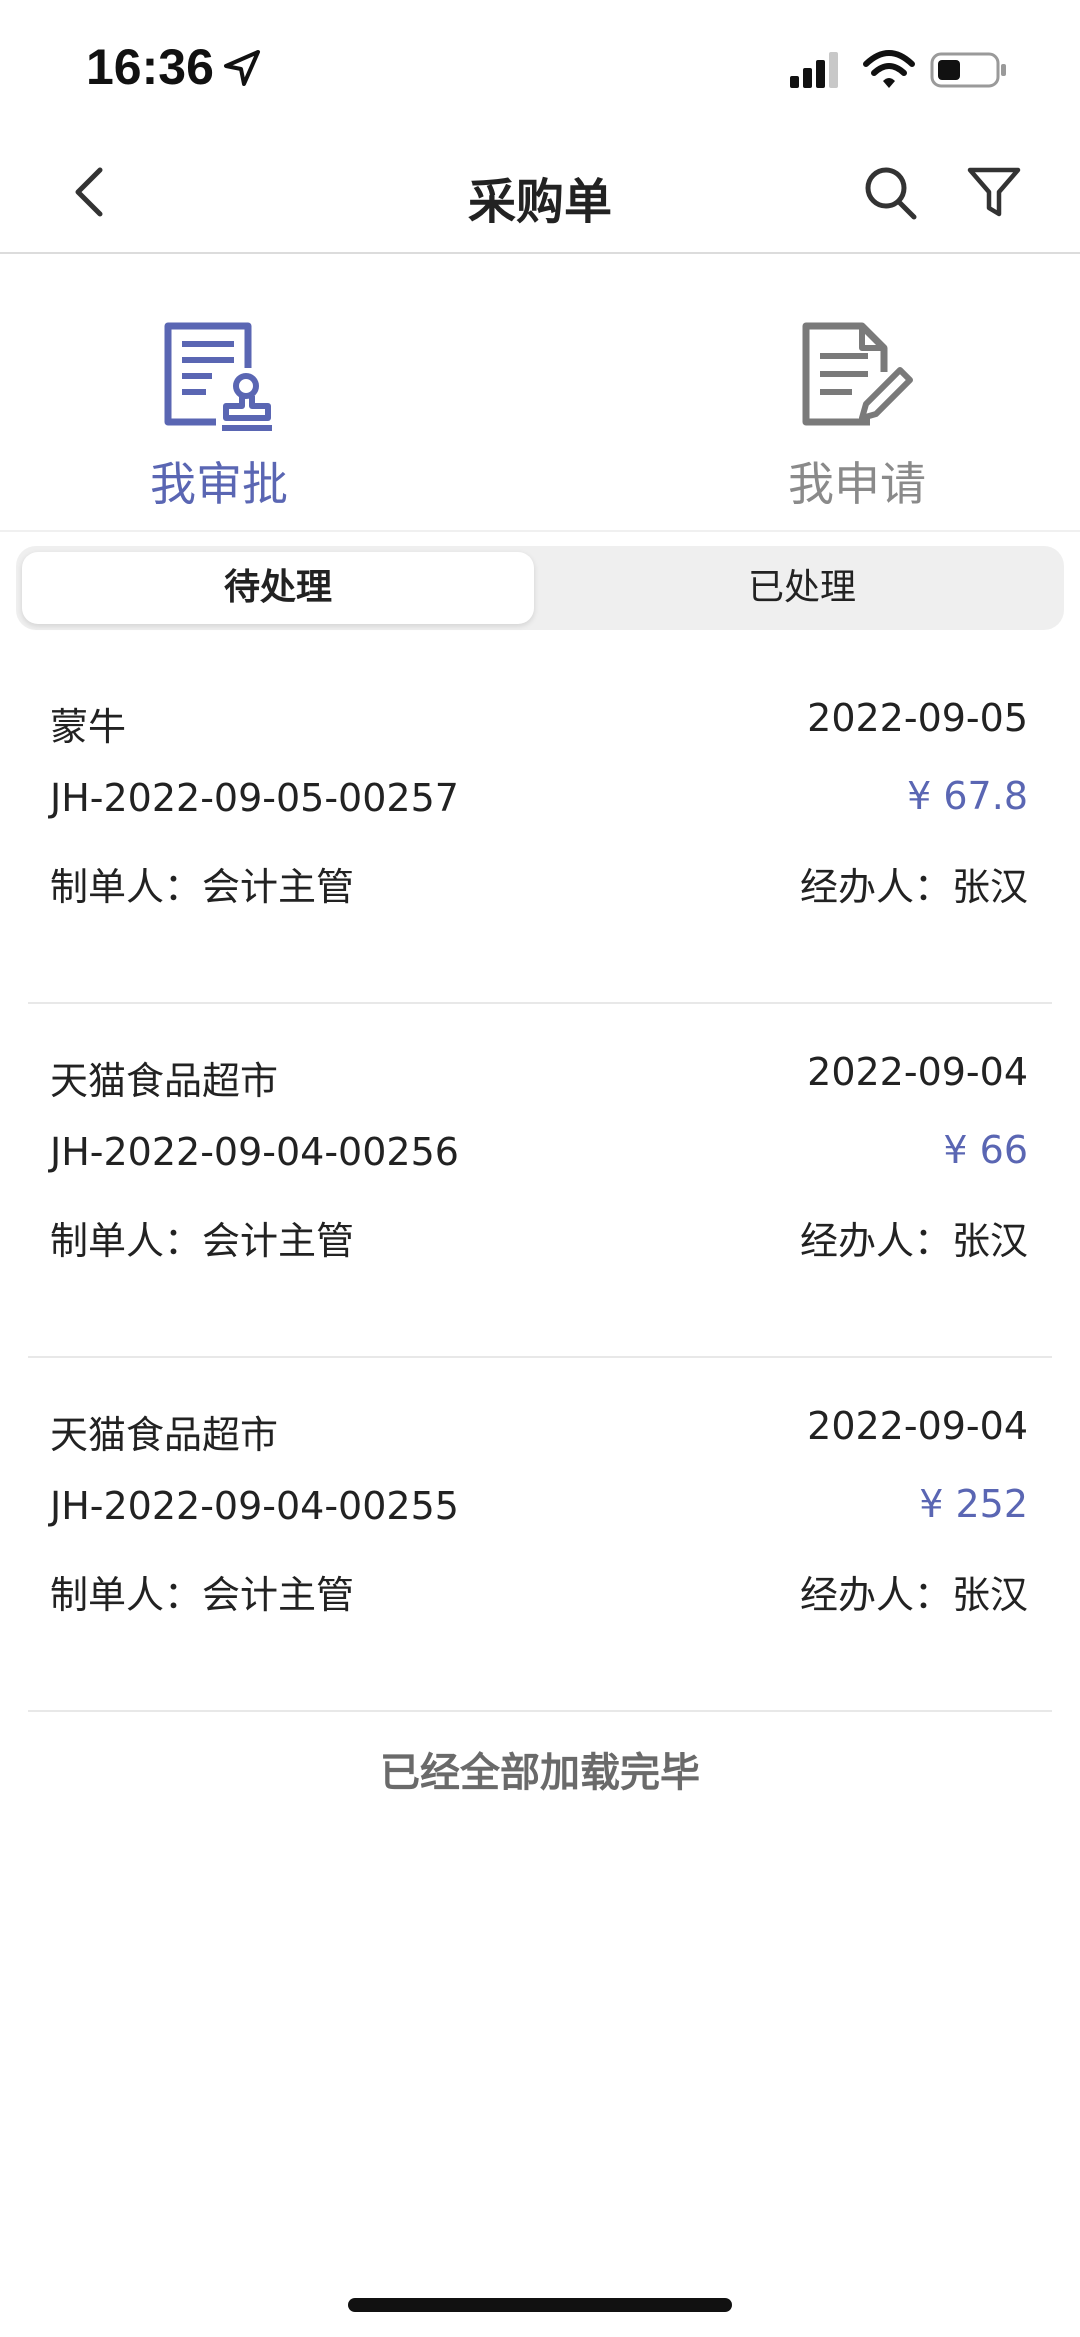 The height and width of the screenshot is (2337, 1080). I want to click on nav-bar: 采购单, so click(540, 192).